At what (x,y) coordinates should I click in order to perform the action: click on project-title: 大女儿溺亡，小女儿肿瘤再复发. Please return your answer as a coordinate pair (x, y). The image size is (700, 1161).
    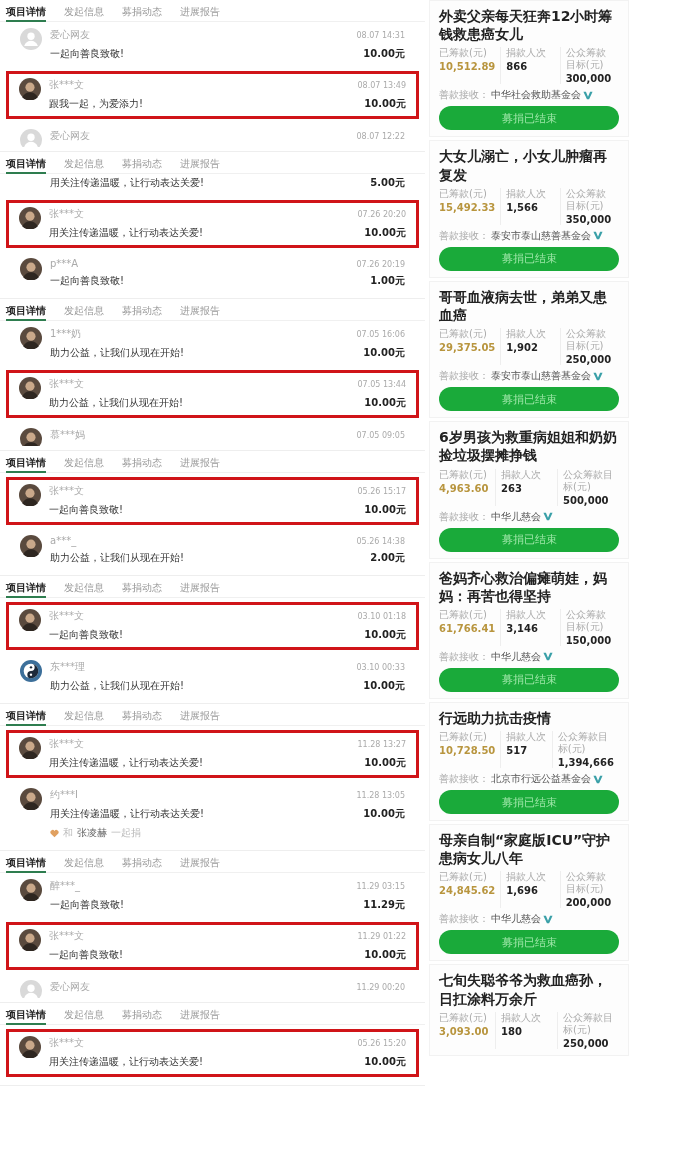
    Looking at the image, I should click on (523, 165).